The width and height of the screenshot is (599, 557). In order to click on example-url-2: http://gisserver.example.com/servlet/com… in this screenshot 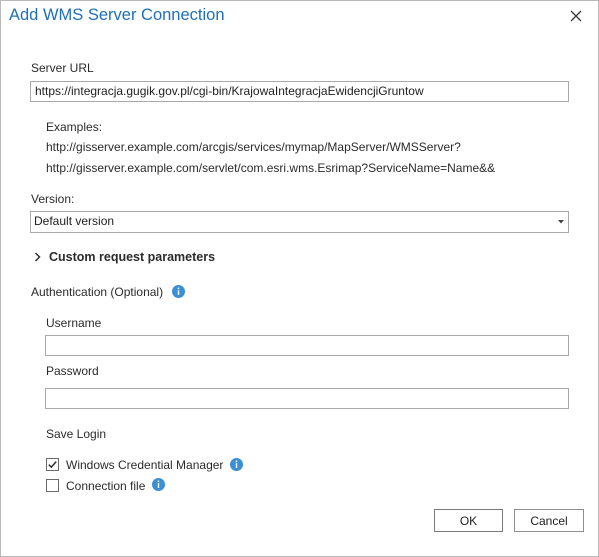, I will do `click(271, 168)`.